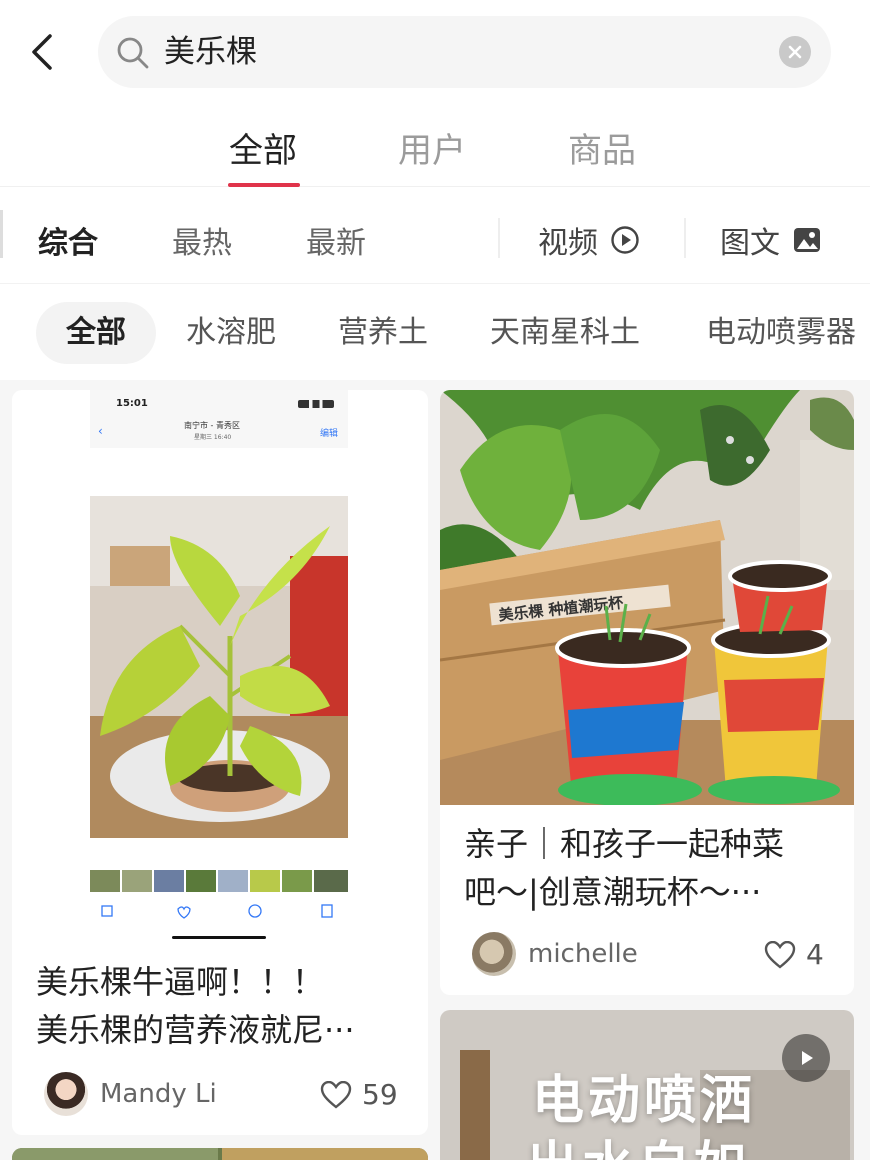 The height and width of the screenshot is (1160, 870). What do you see at coordinates (807, 240) in the screenshot?
I see `image-icon` at bounding box center [807, 240].